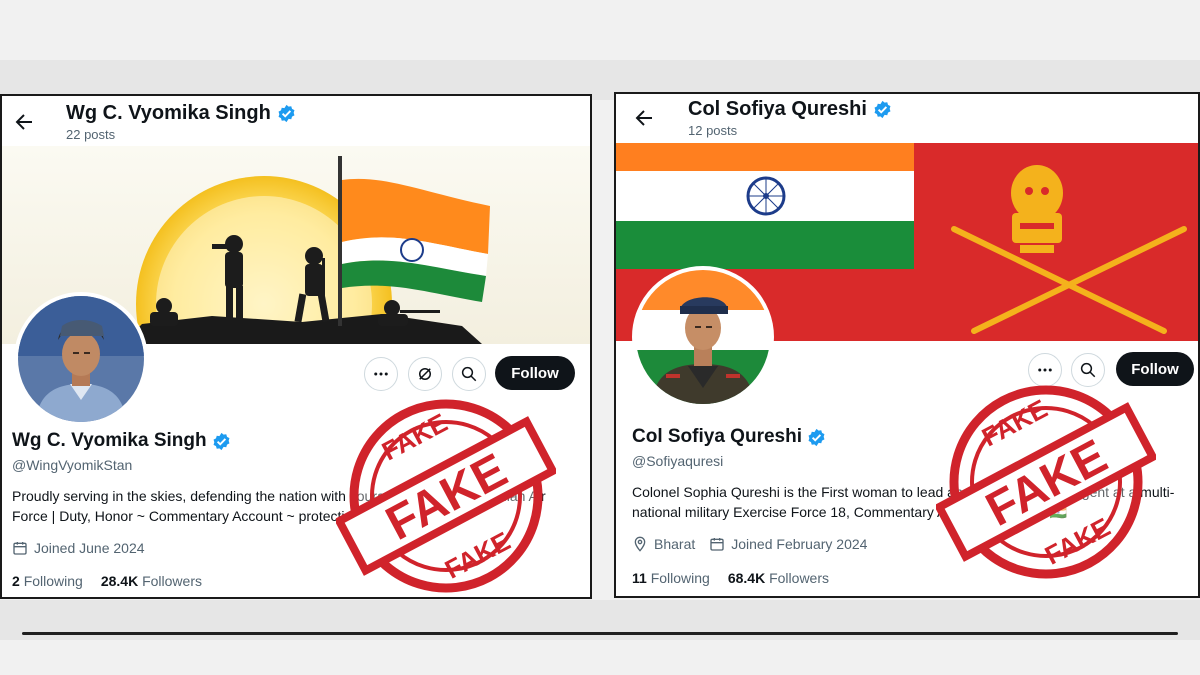 This screenshot has width=1200, height=675. I want to click on header-display-name: Col Sofiya Qureshi, so click(777, 109).